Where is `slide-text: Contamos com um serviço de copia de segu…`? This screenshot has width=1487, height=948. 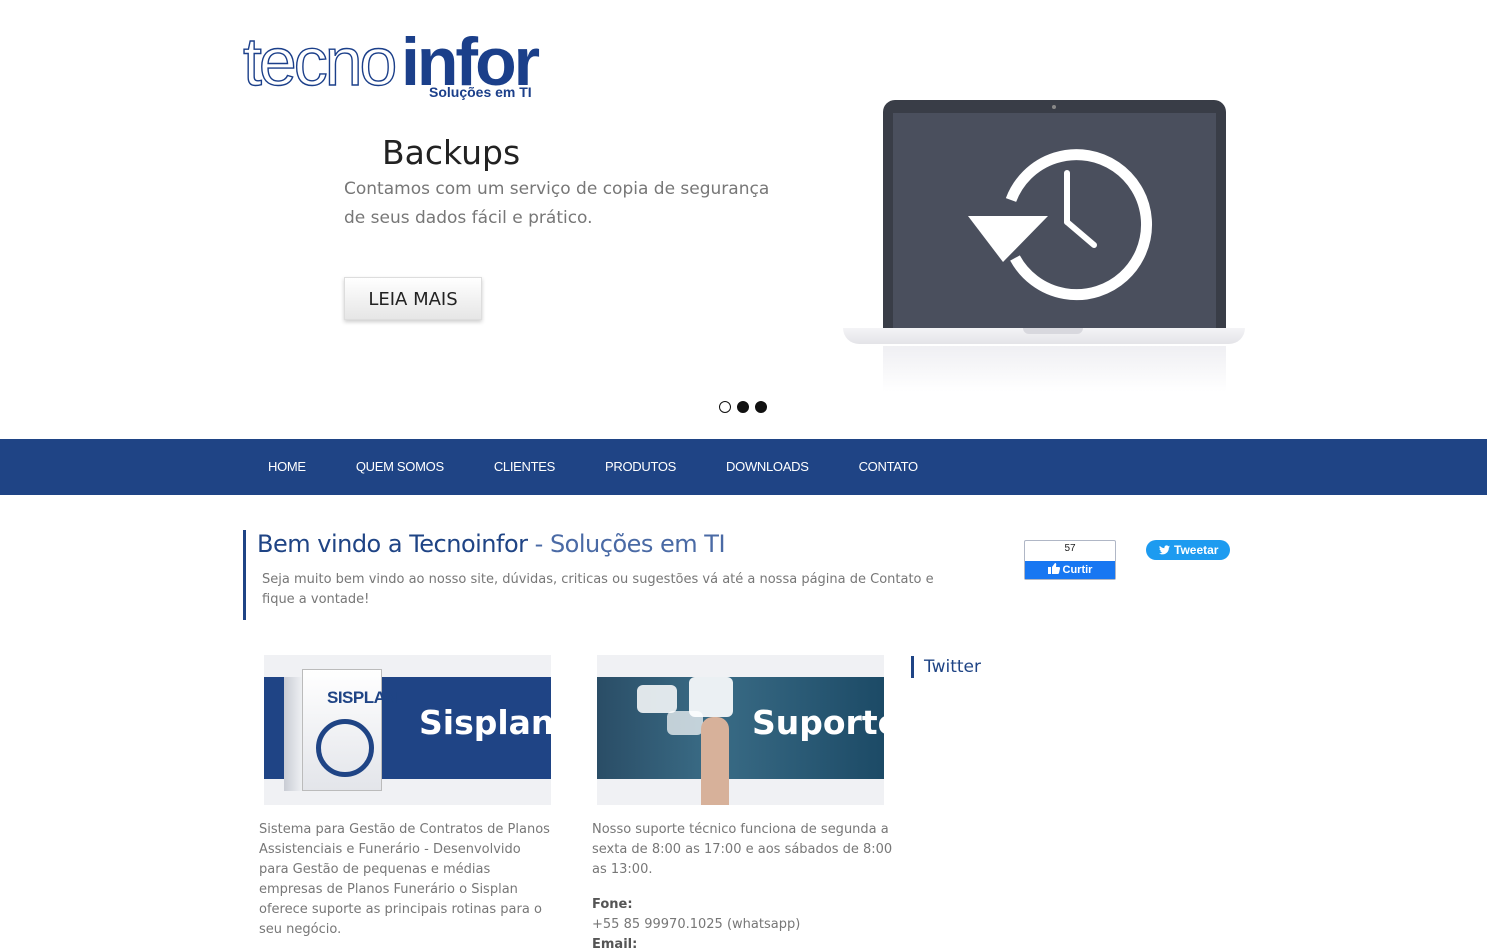
slide-text: Contamos com um serviço de copia de segu… is located at coordinates (557, 203).